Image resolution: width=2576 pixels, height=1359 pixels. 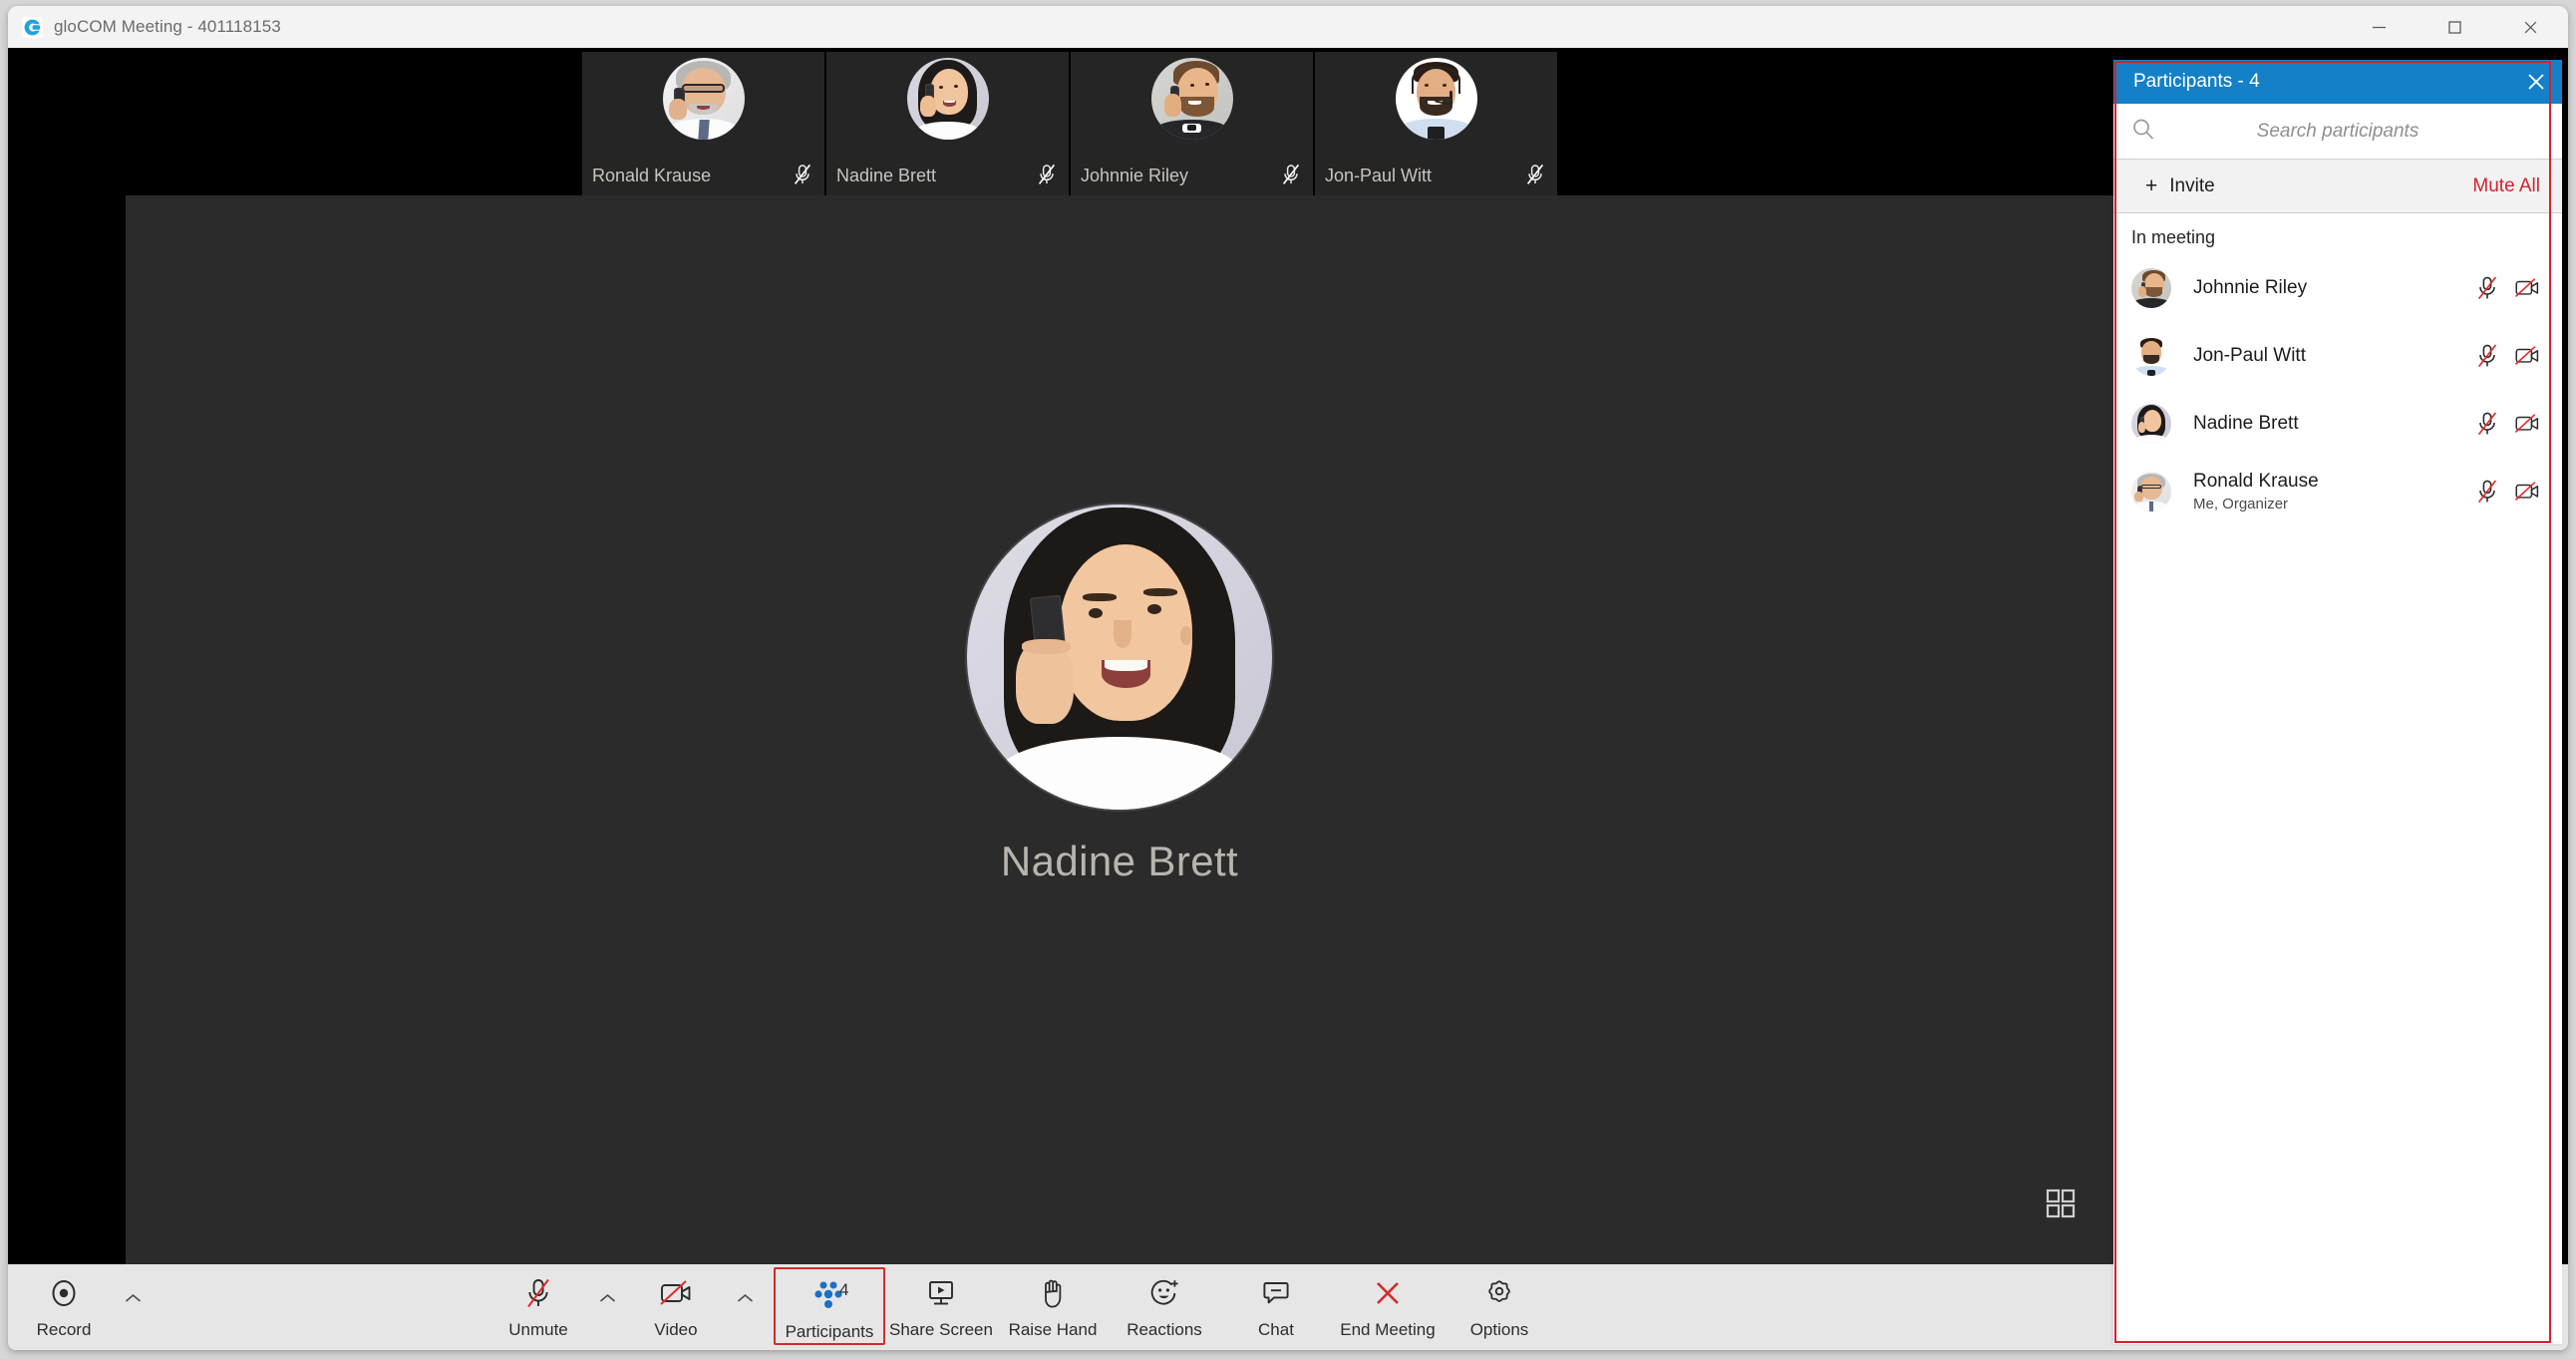 I want to click on window-title: gloCOM Meeting - 401118153, so click(x=167, y=26).